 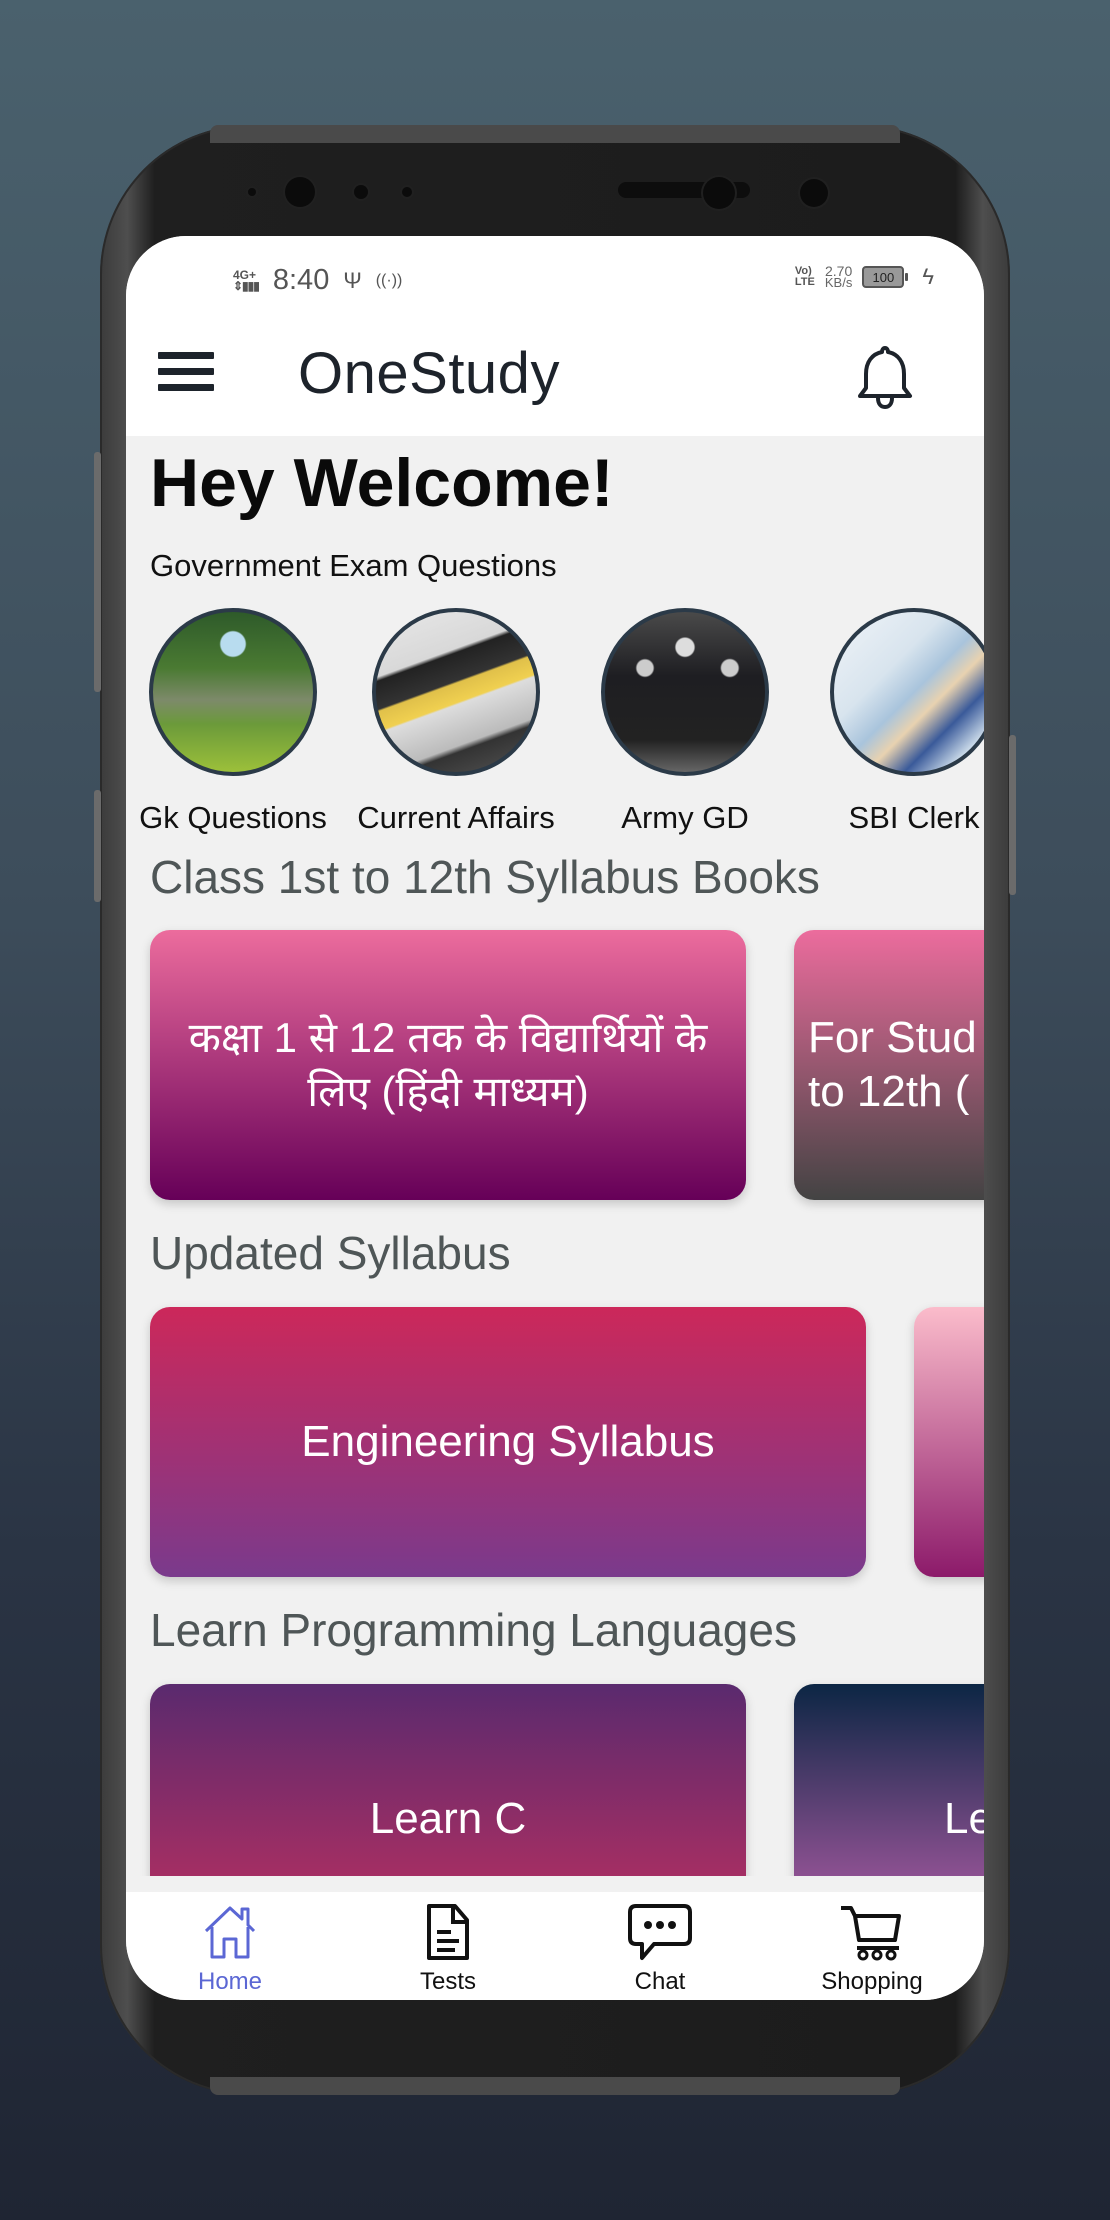 What do you see at coordinates (719, 193) in the screenshot?
I see `front-camera-secondary` at bounding box center [719, 193].